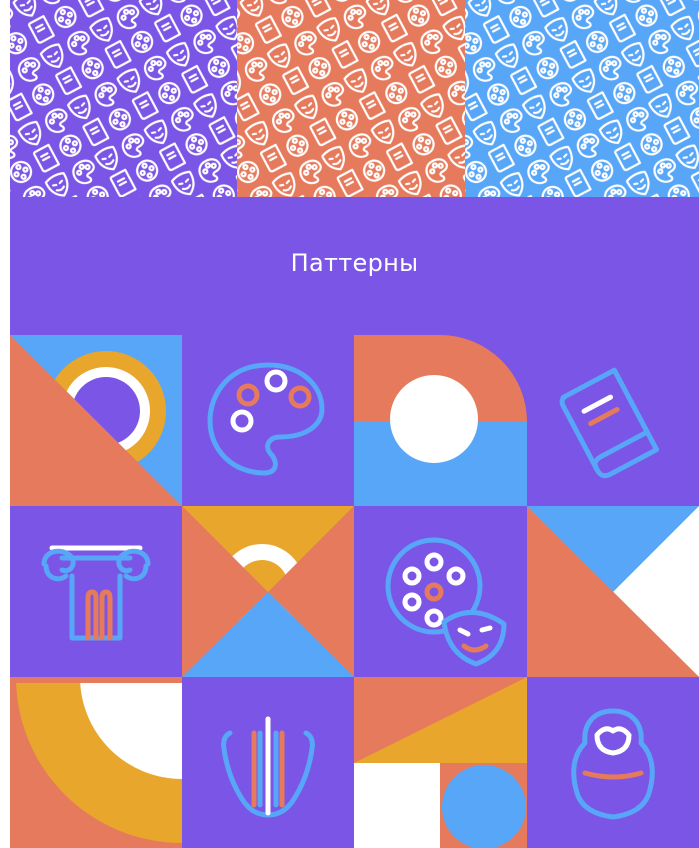  I want to click on coral-pattern-swatch, so click(351, 98).